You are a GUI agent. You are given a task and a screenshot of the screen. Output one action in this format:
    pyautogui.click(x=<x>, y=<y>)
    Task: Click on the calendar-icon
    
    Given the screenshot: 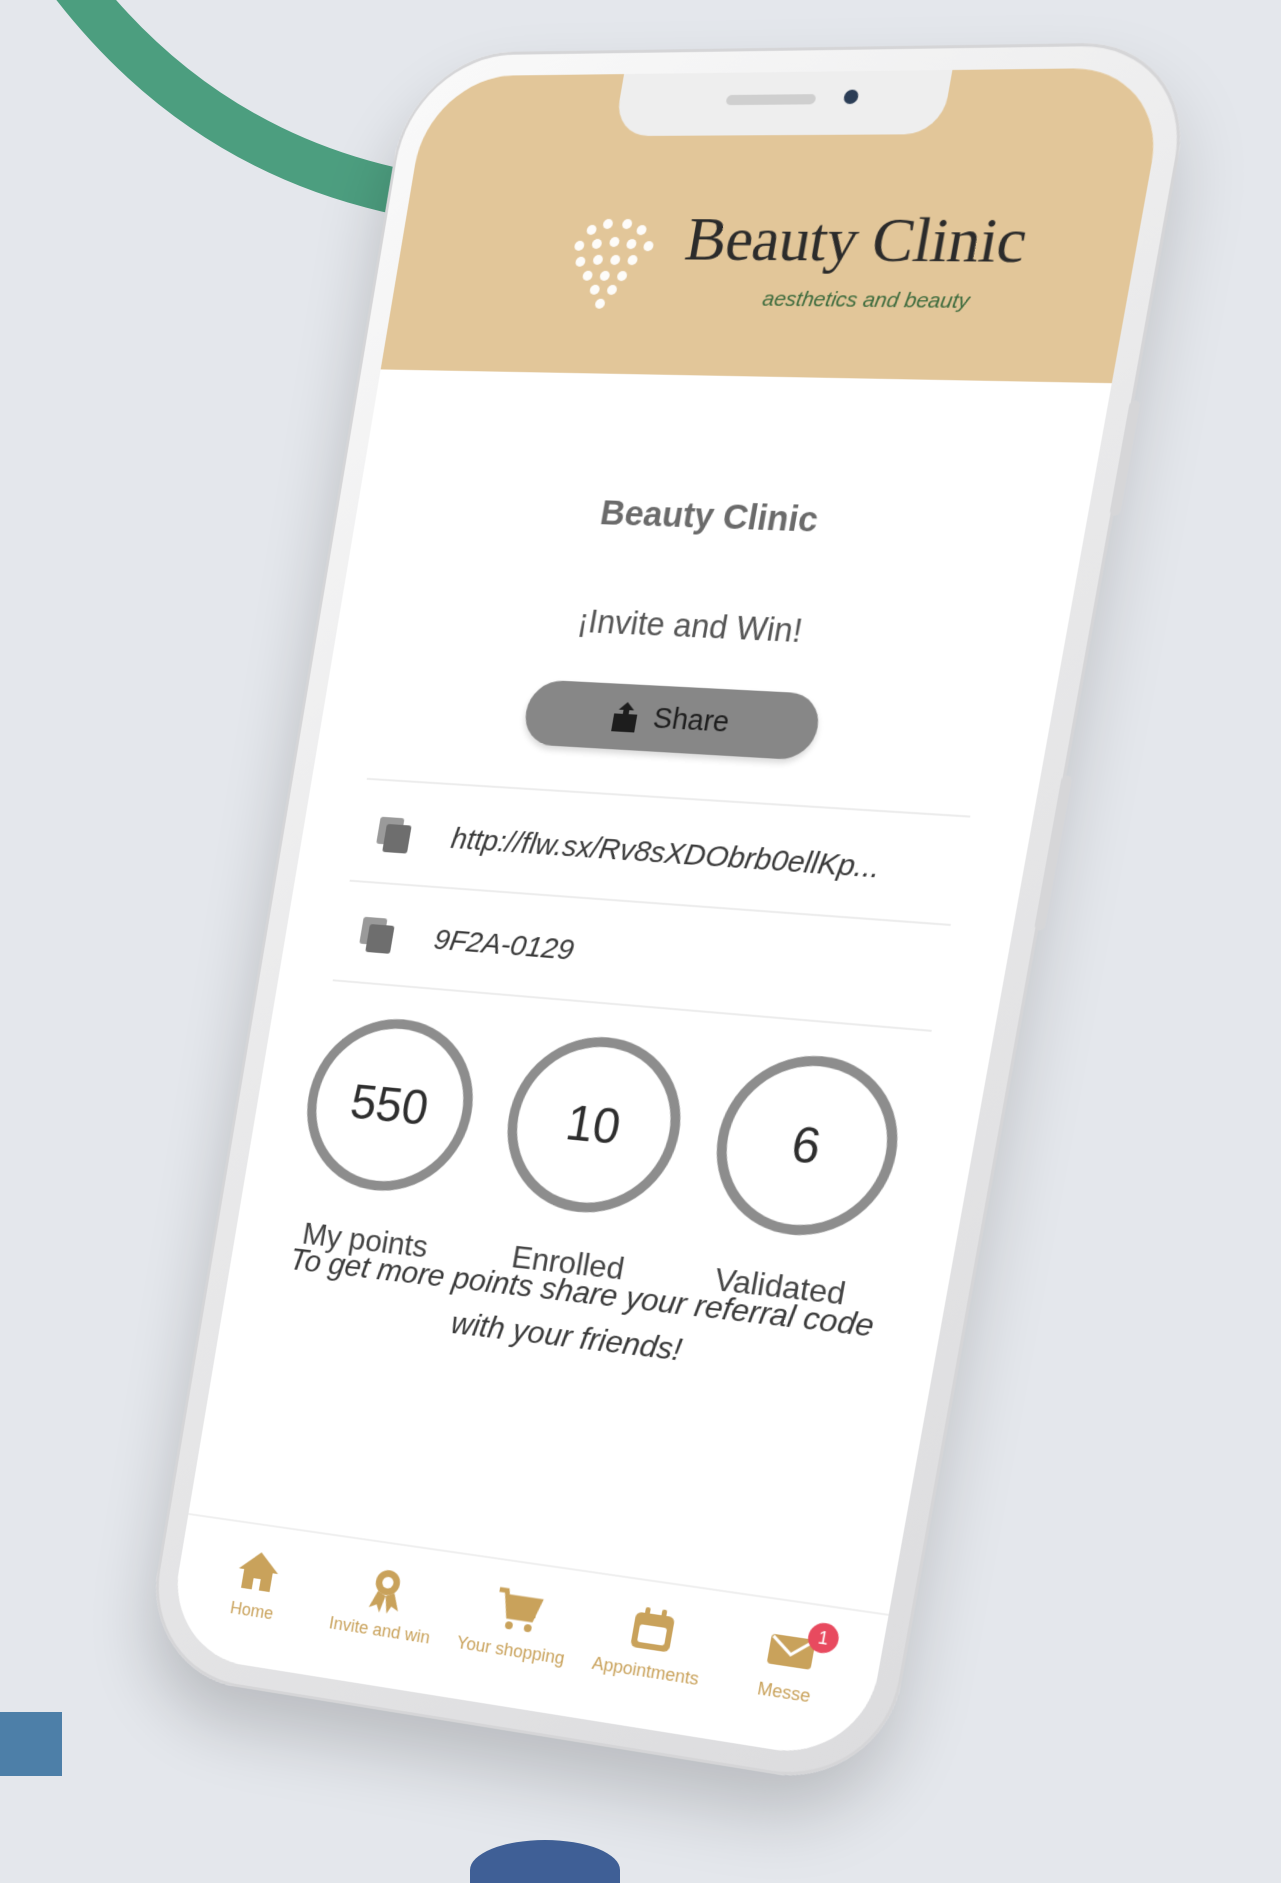 What is the action you would take?
    pyautogui.click(x=652, y=1630)
    